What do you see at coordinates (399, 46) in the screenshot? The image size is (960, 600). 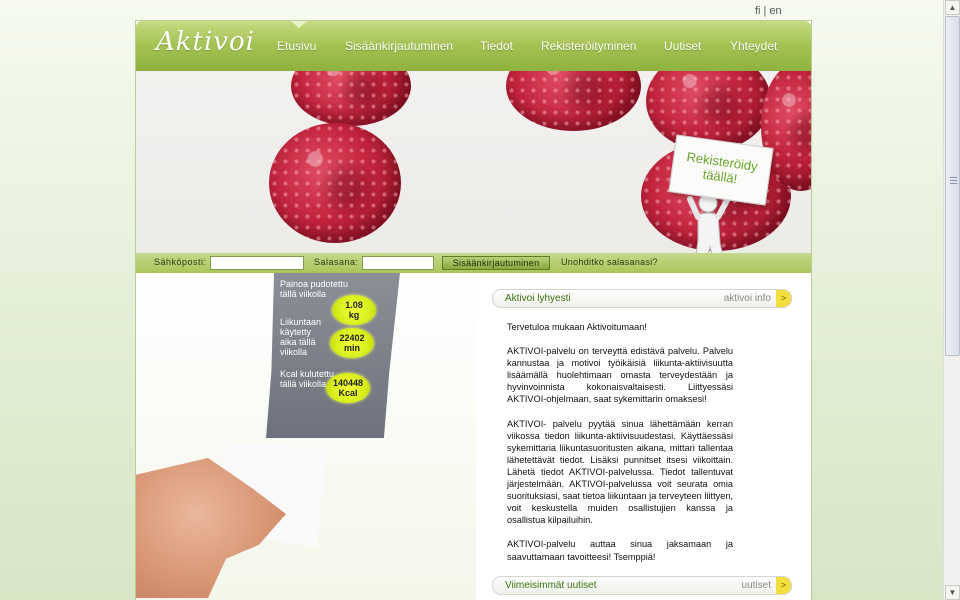 I see `nav-item-sisaankirjautuminen: Sisäänkirjautuminen` at bounding box center [399, 46].